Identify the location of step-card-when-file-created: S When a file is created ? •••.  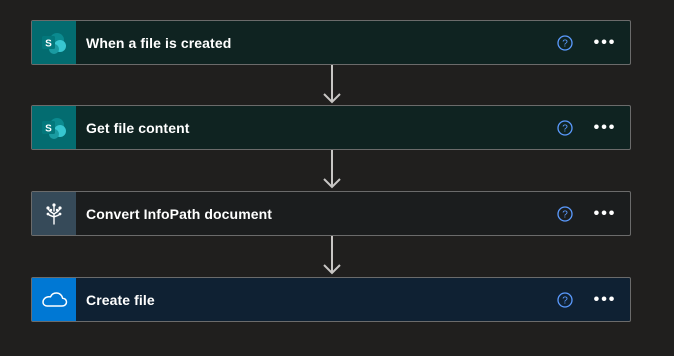
(331, 42).